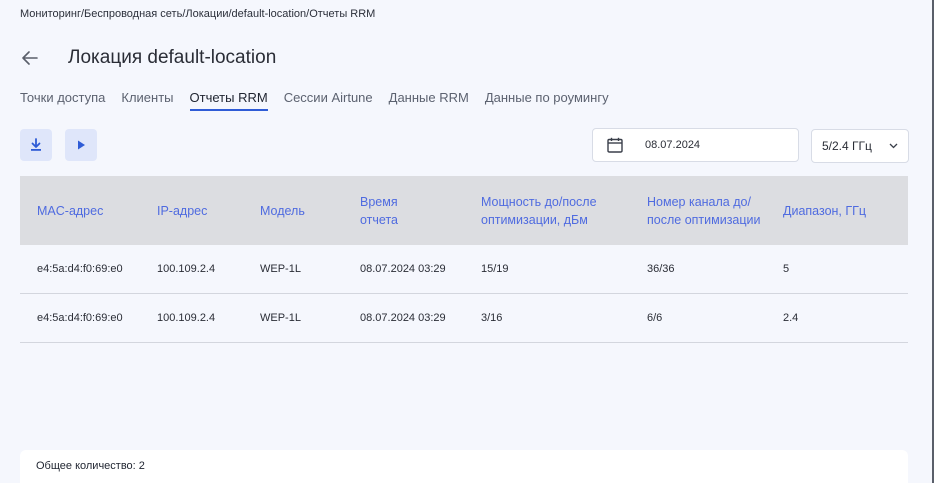 The image size is (934, 483). I want to click on tab-access-points: Точки доступа, so click(62, 100).